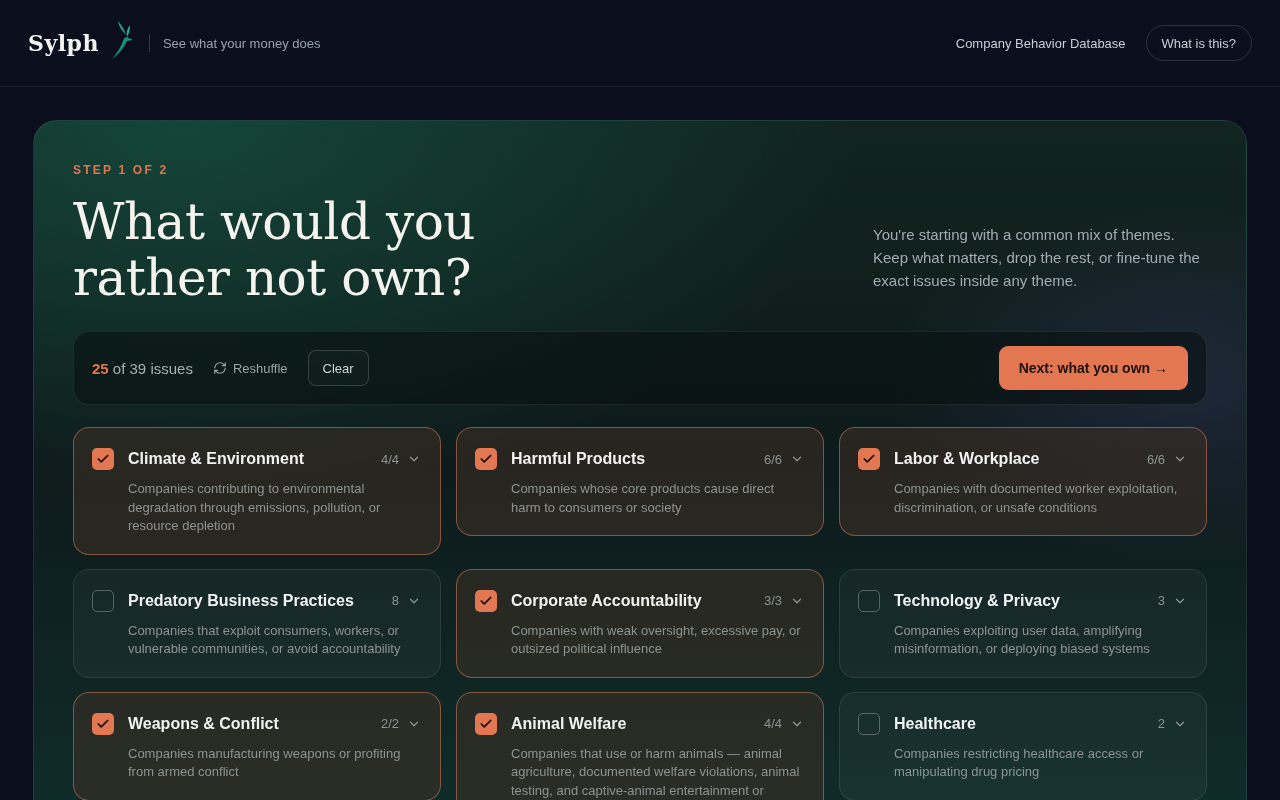 The height and width of the screenshot is (800, 1280). What do you see at coordinates (407, 600) in the screenshot?
I see `expand-toggle: 8` at bounding box center [407, 600].